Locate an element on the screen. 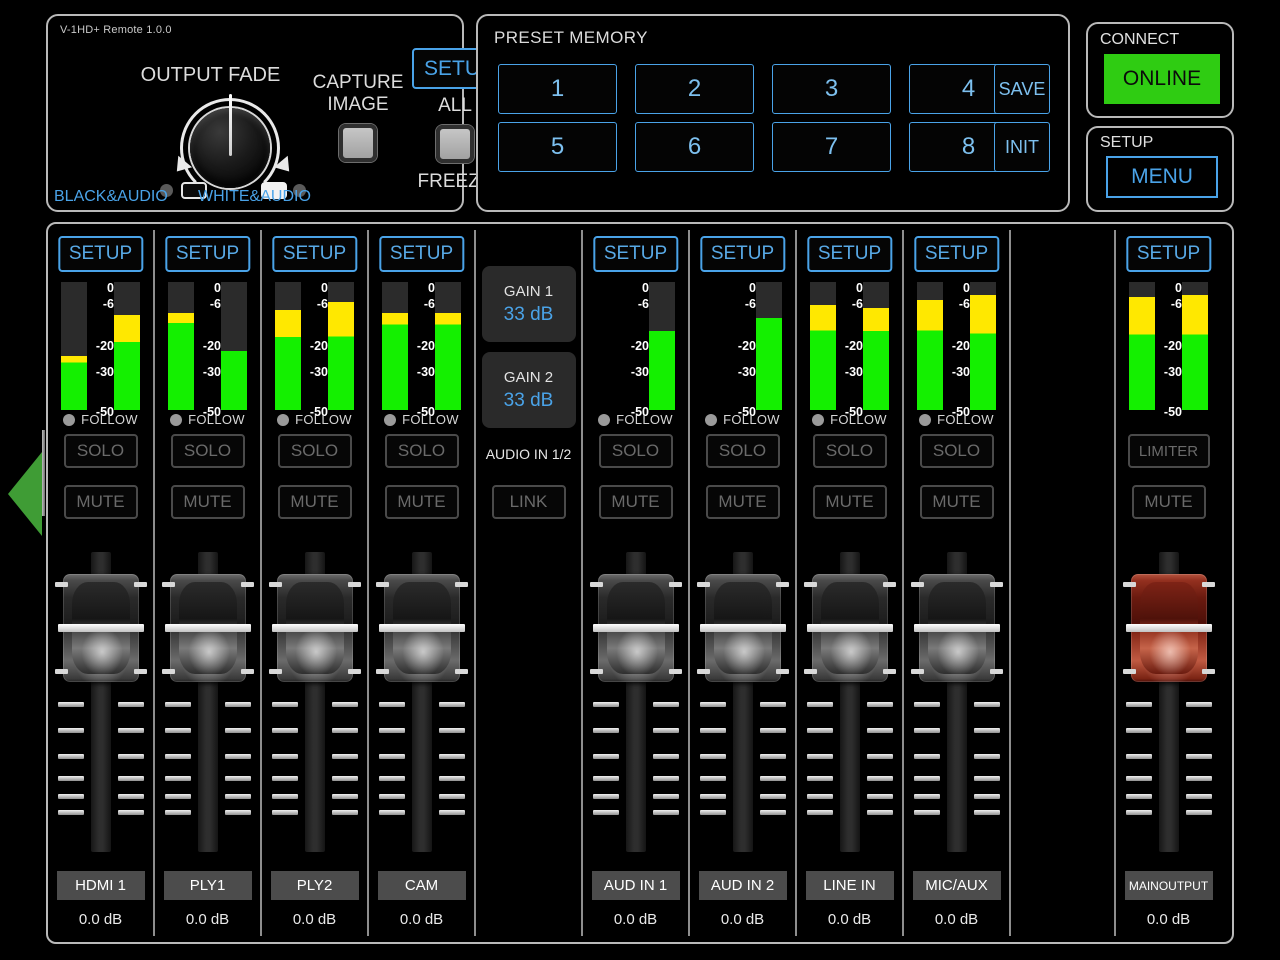  preset-button-7: 7 is located at coordinates (831, 147).